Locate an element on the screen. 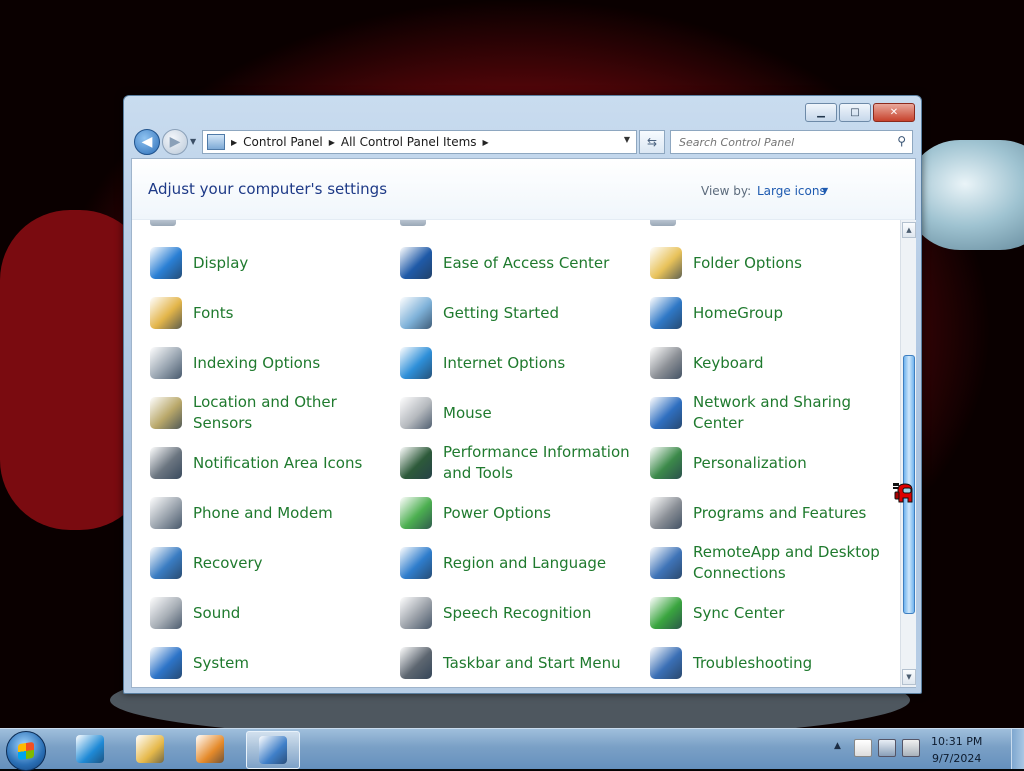 The height and width of the screenshot is (771, 1024). close-button: ✕ is located at coordinates (894, 112).